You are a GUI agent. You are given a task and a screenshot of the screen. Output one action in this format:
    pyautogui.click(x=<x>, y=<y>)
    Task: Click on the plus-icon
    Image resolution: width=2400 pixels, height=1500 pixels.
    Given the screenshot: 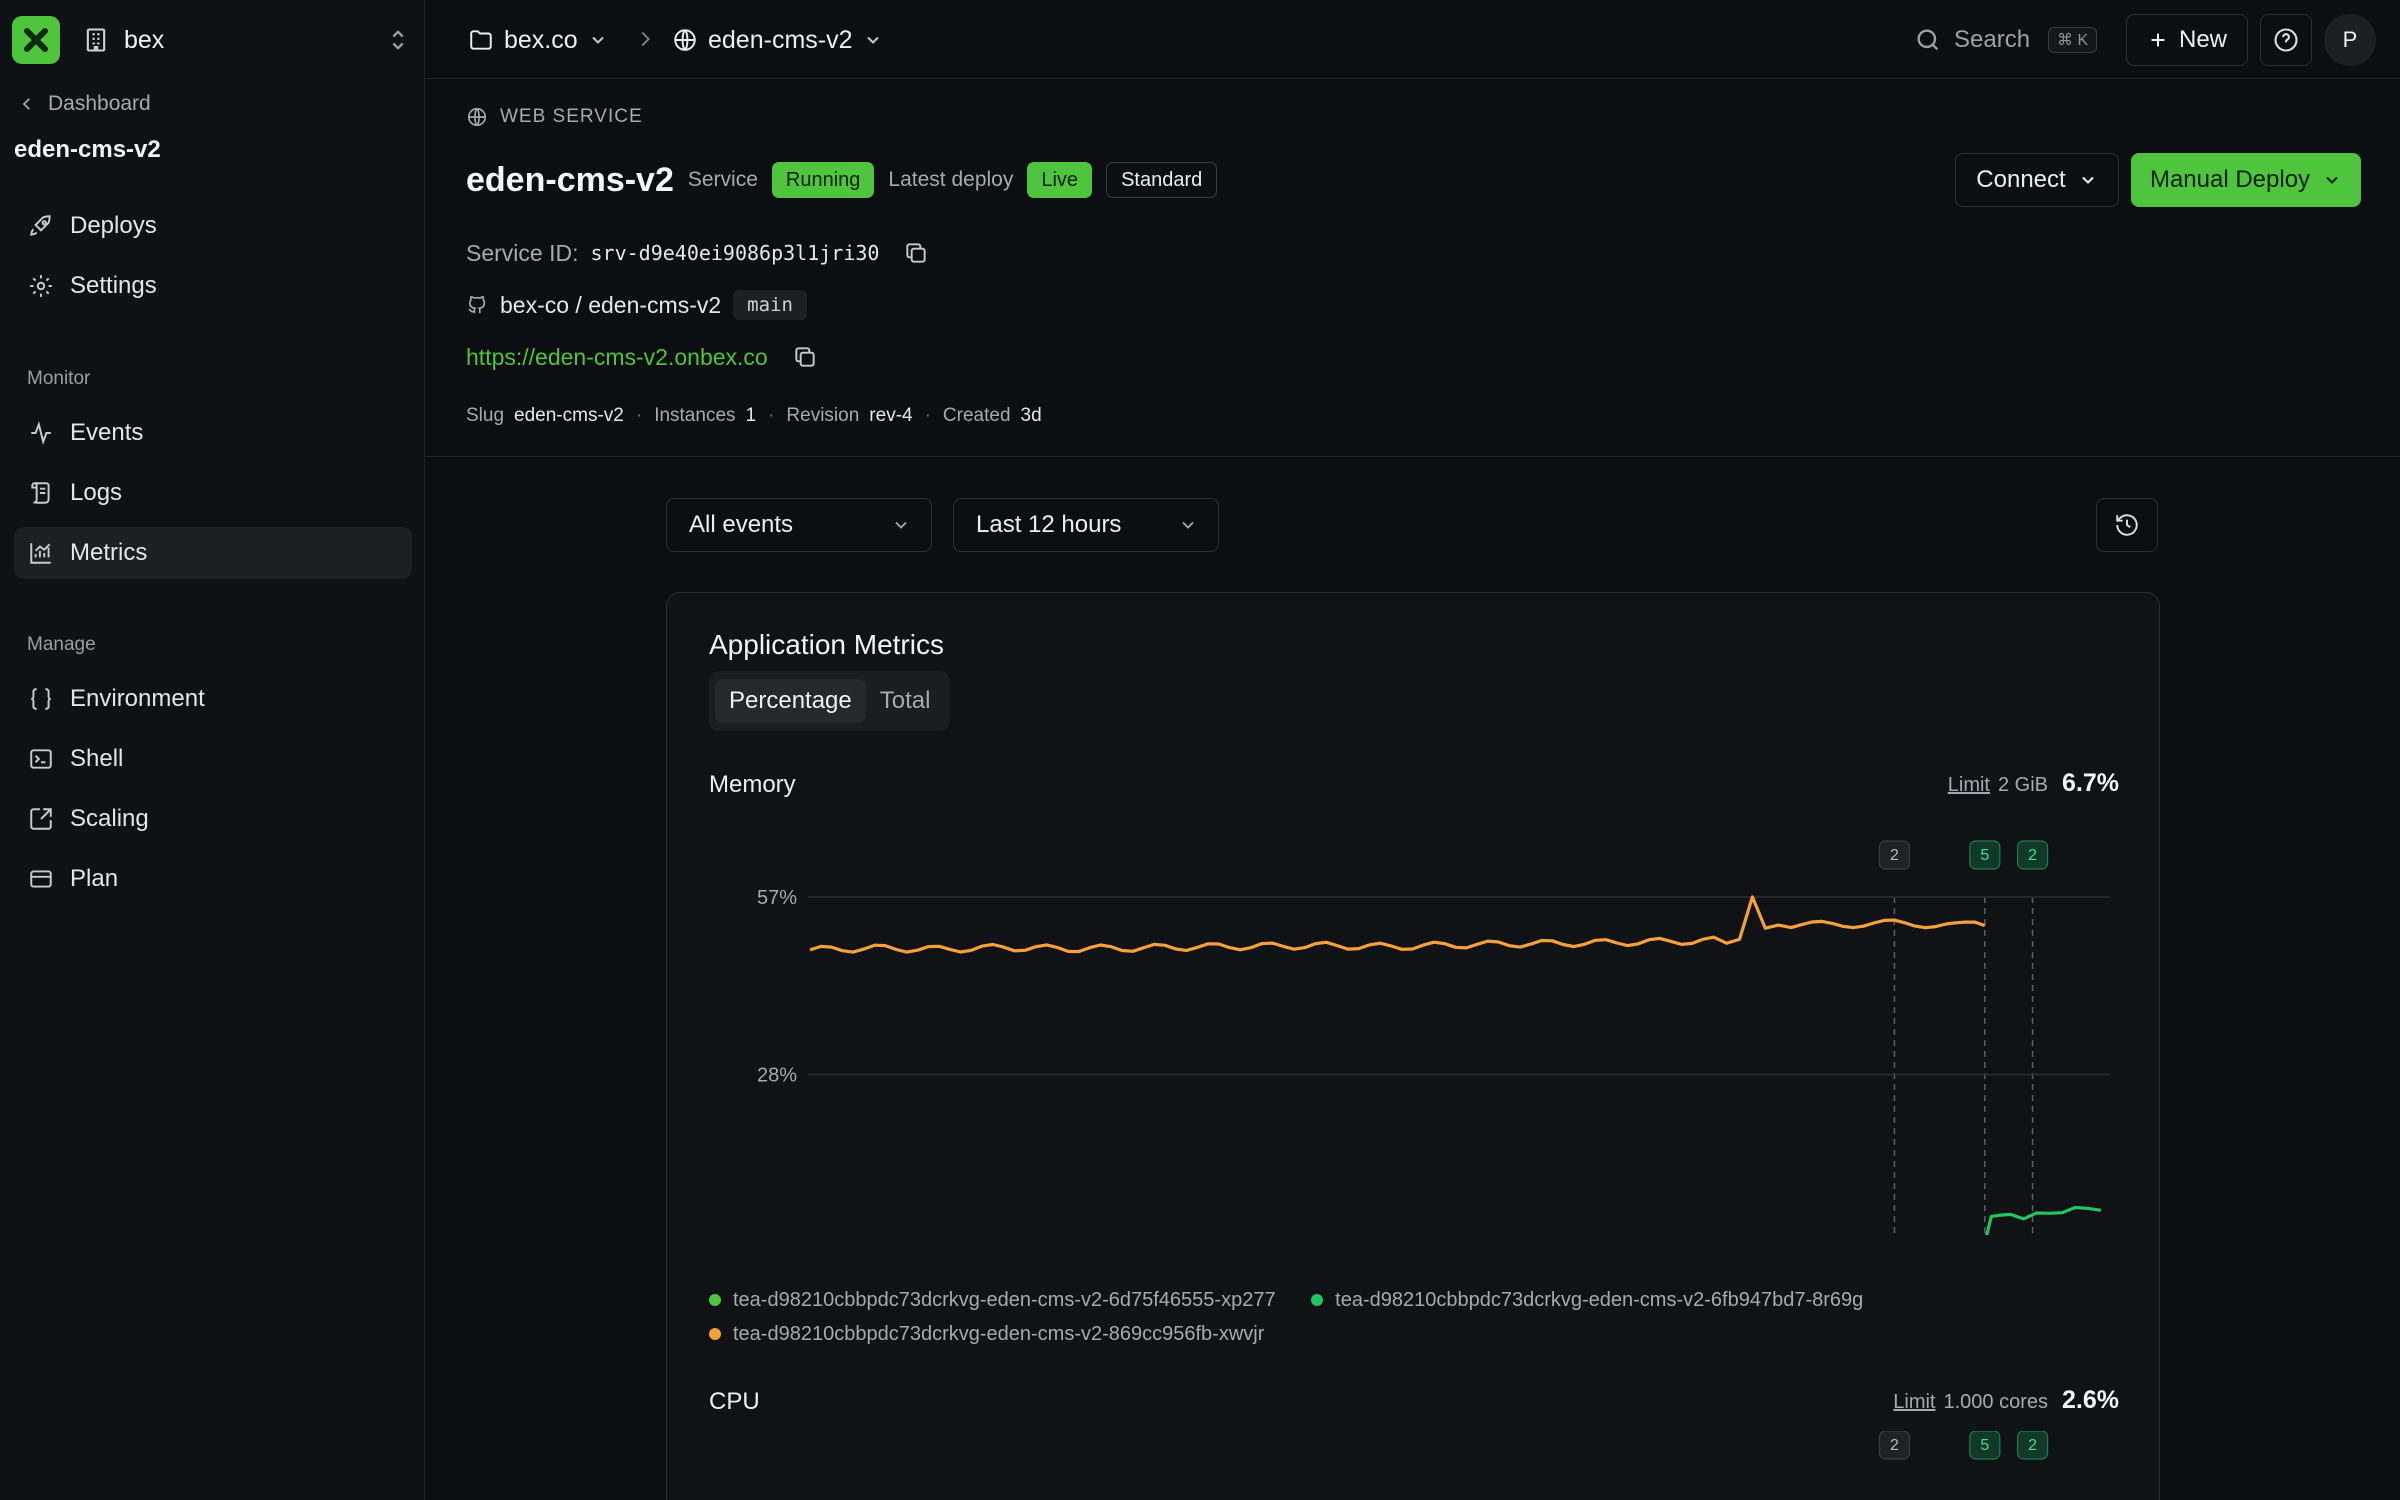 What is the action you would take?
    pyautogui.click(x=2158, y=40)
    